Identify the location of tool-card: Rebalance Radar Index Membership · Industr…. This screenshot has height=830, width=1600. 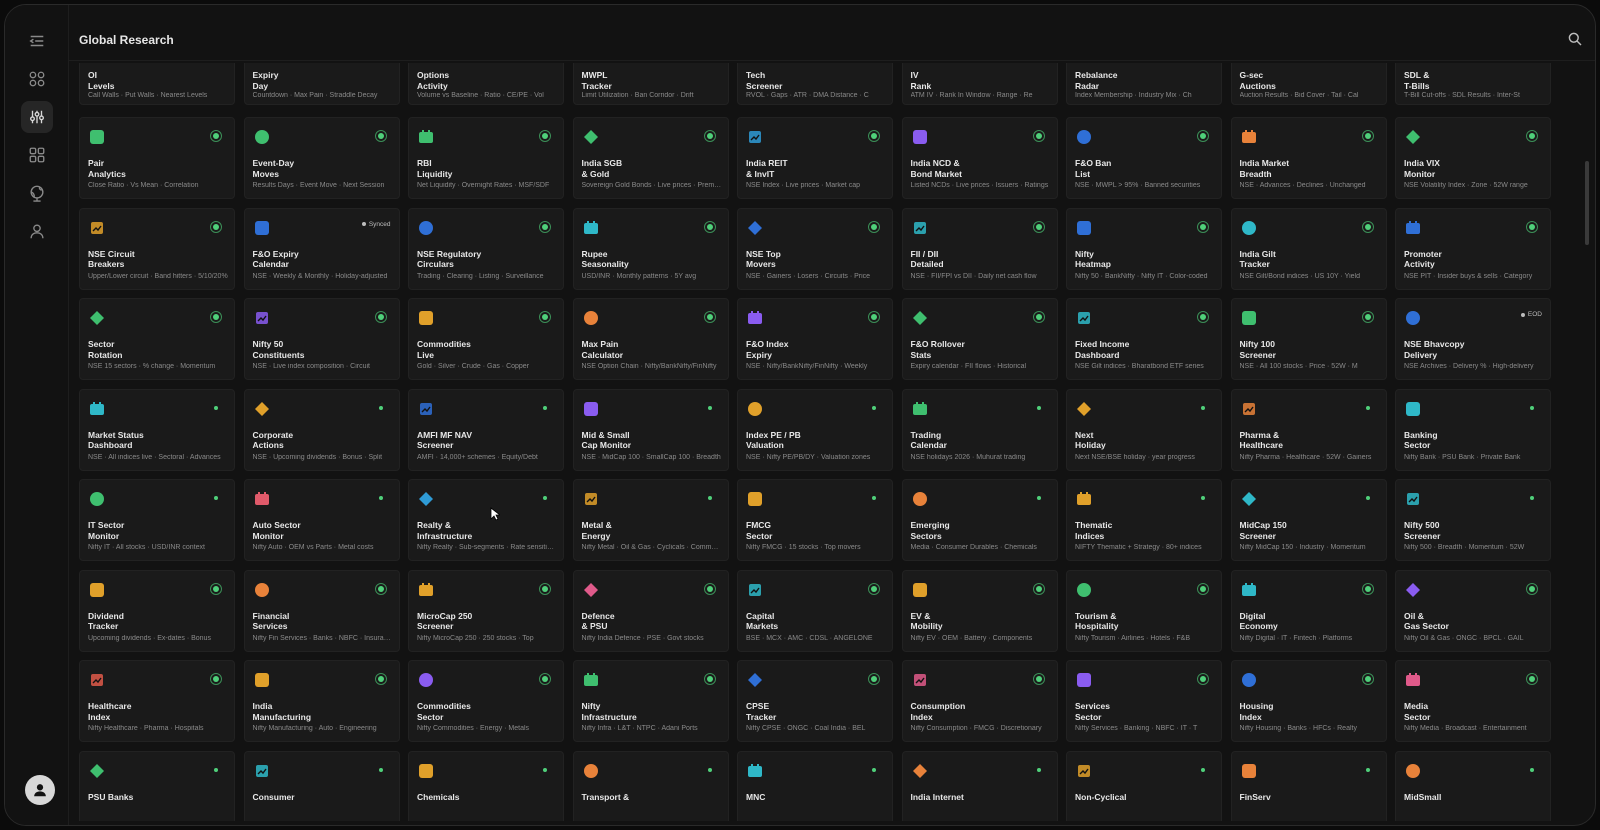
(1144, 84).